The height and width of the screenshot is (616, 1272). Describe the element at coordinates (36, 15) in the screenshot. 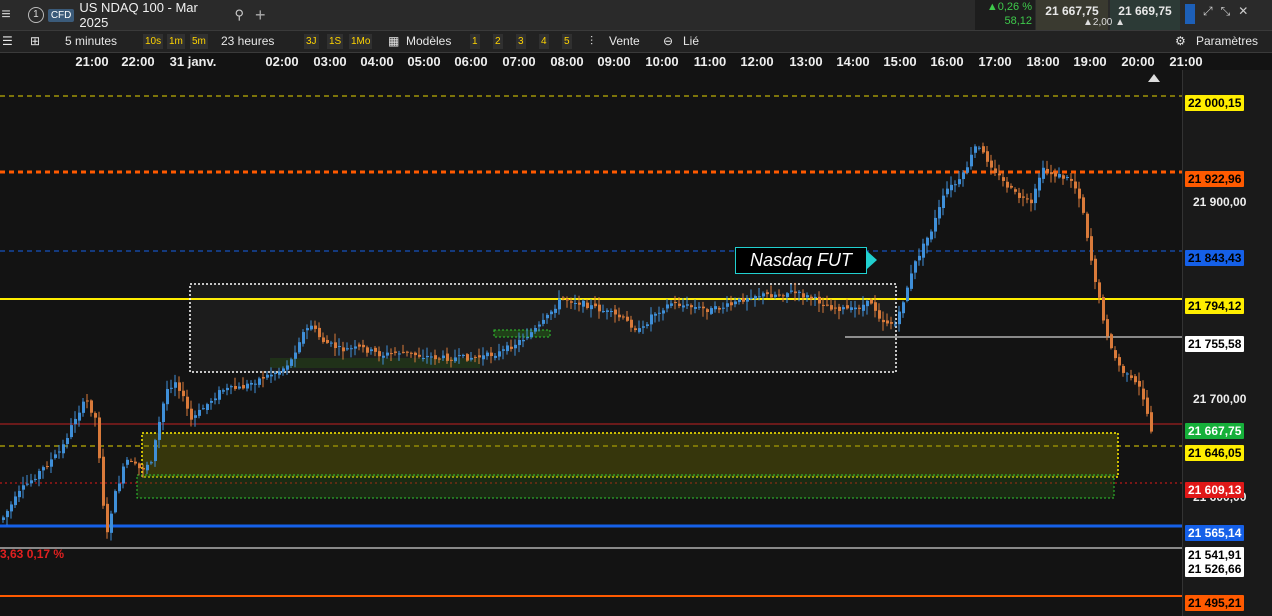

I see `tab-number: 1` at that location.